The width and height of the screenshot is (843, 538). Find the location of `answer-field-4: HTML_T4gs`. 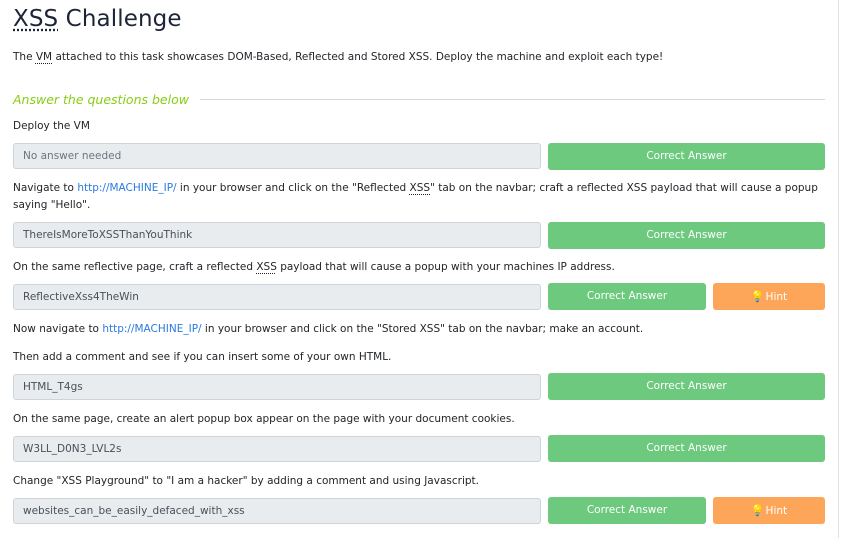

answer-field-4: HTML_T4gs is located at coordinates (277, 387).